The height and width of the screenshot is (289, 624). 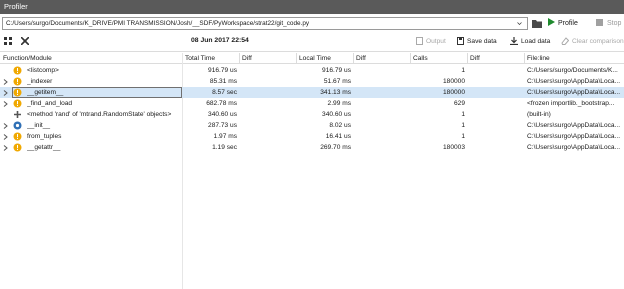 I want to click on local-time: 341.13 ms, so click(x=335, y=92).